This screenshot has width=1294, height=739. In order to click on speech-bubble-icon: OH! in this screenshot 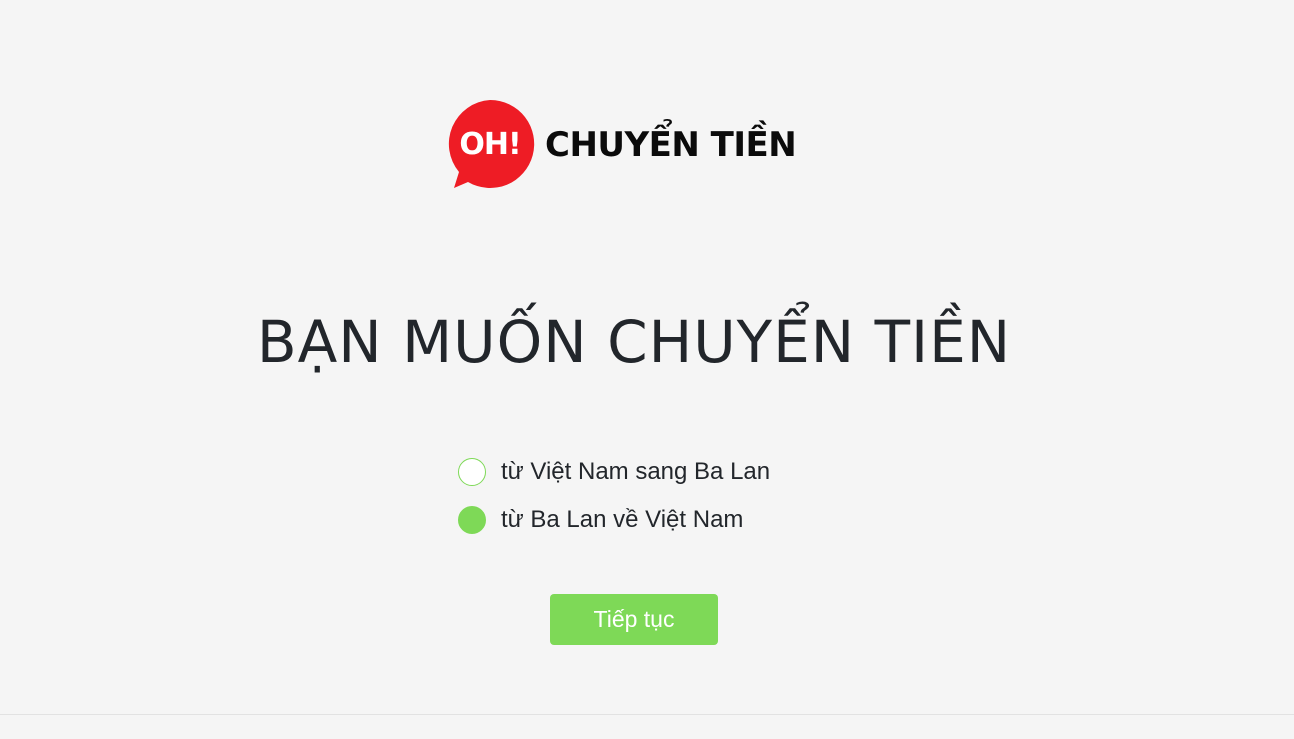, I will do `click(491, 145)`.